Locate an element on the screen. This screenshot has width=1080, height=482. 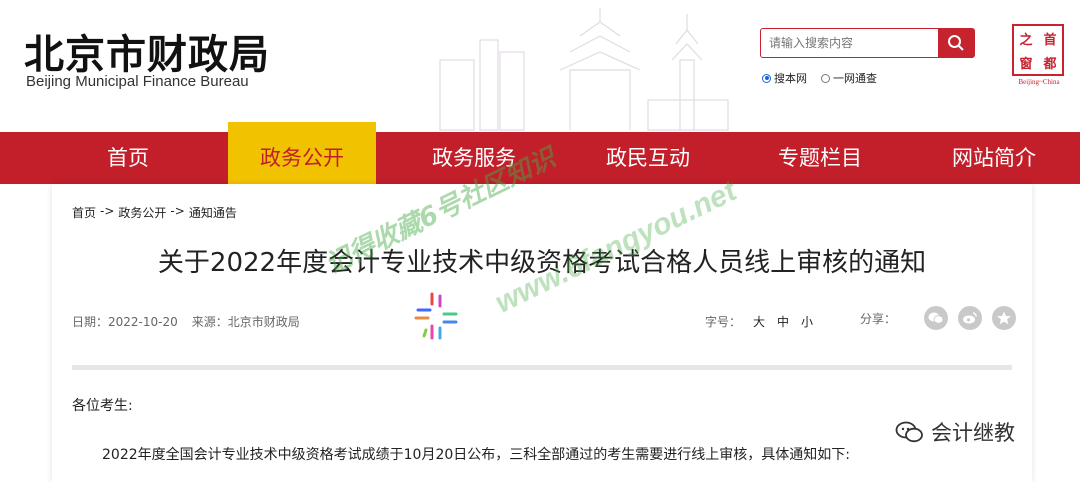
article-date: 日期：2022-10-20 is located at coordinates (125, 321).